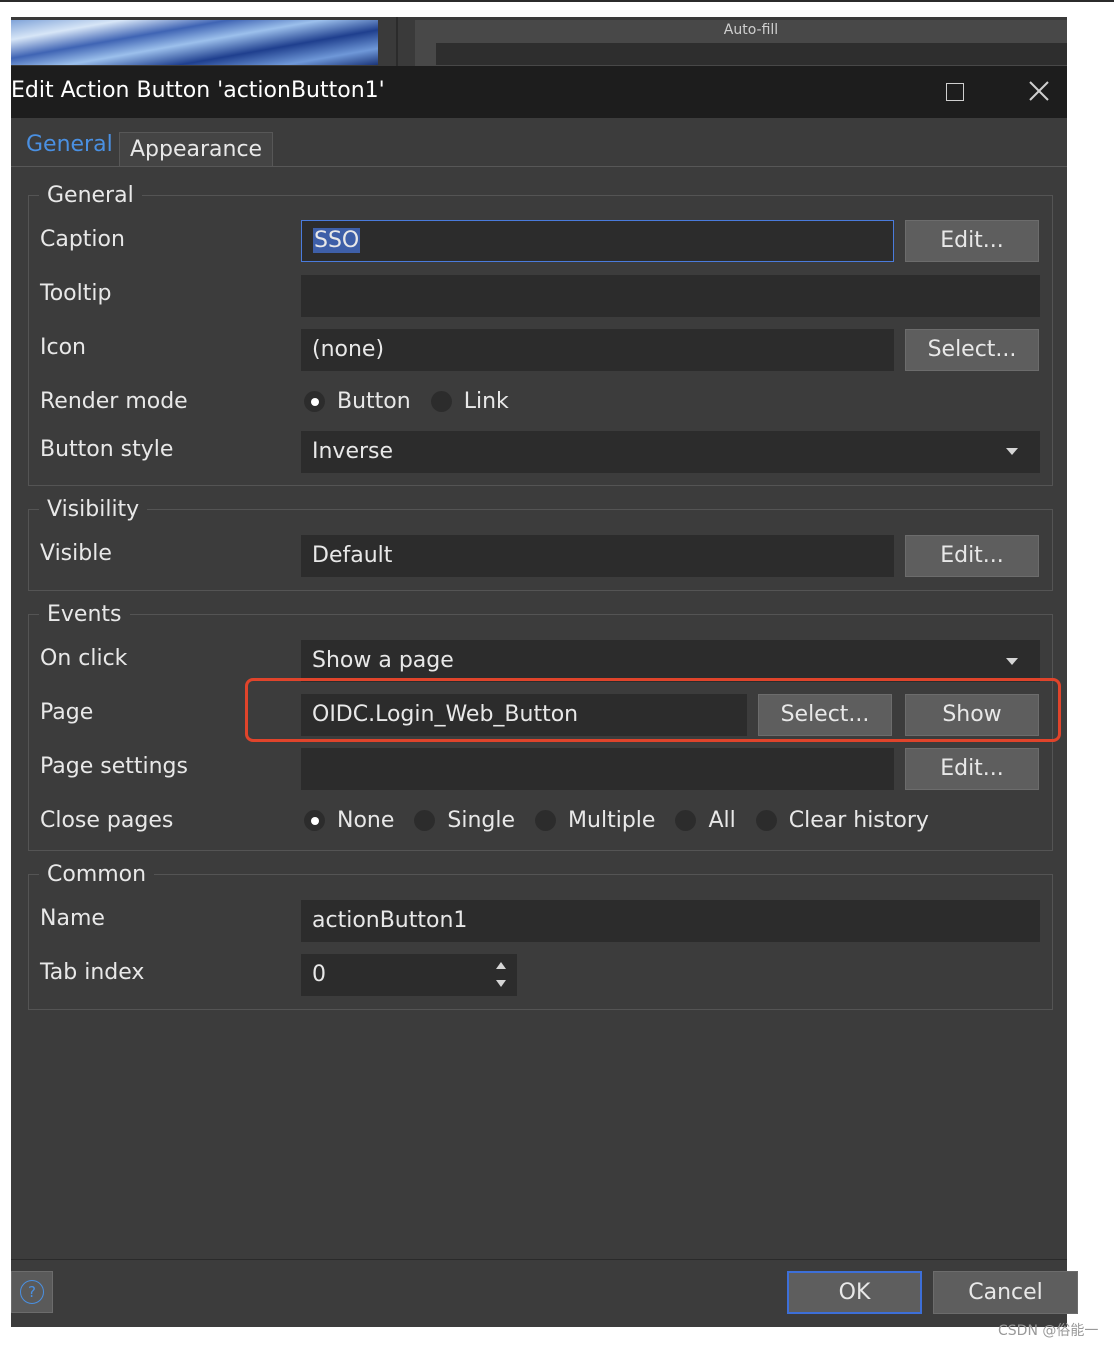 This screenshot has width=1114, height=1346. I want to click on name-label: Name, so click(72, 918).